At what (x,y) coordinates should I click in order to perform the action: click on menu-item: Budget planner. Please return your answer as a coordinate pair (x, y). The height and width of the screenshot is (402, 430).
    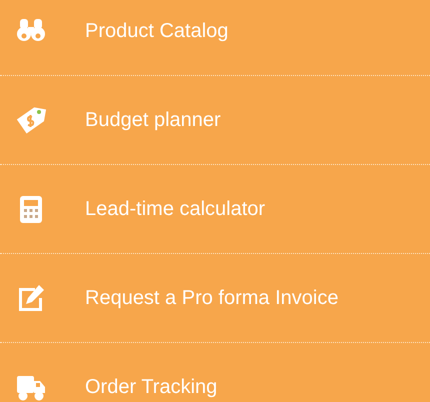
    Looking at the image, I should click on (153, 120).